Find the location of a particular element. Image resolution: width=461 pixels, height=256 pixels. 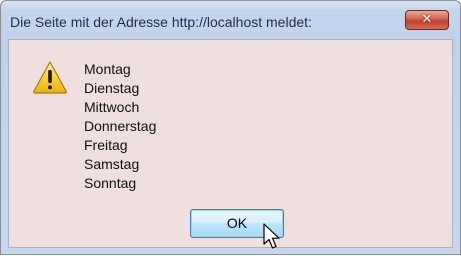

close-icon: ✕ is located at coordinates (427, 19).